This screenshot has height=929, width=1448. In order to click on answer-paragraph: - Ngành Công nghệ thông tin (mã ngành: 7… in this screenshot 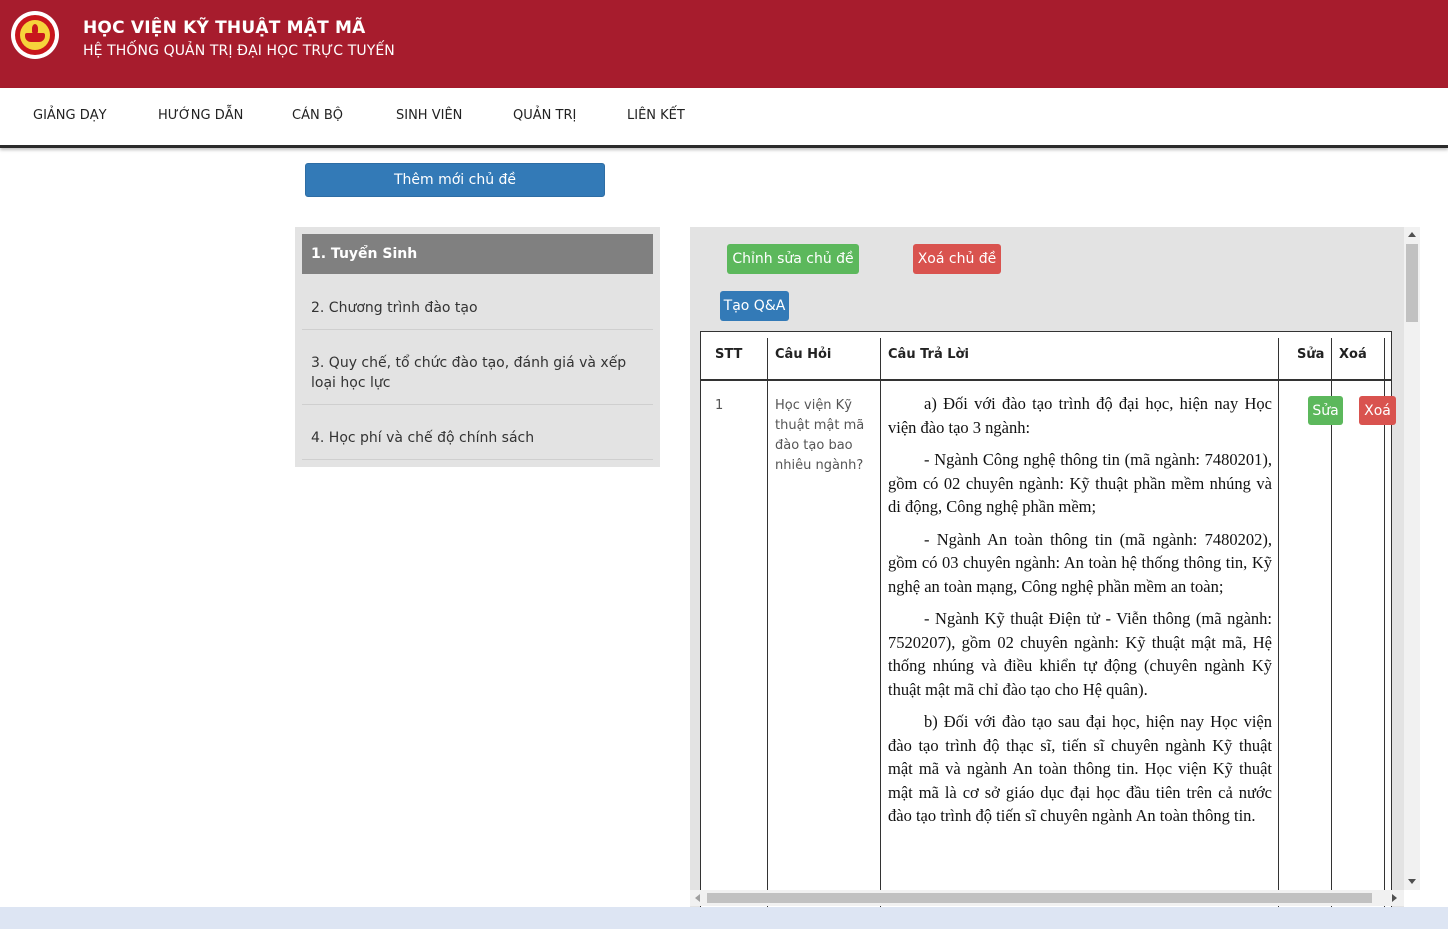, I will do `click(1080, 483)`.